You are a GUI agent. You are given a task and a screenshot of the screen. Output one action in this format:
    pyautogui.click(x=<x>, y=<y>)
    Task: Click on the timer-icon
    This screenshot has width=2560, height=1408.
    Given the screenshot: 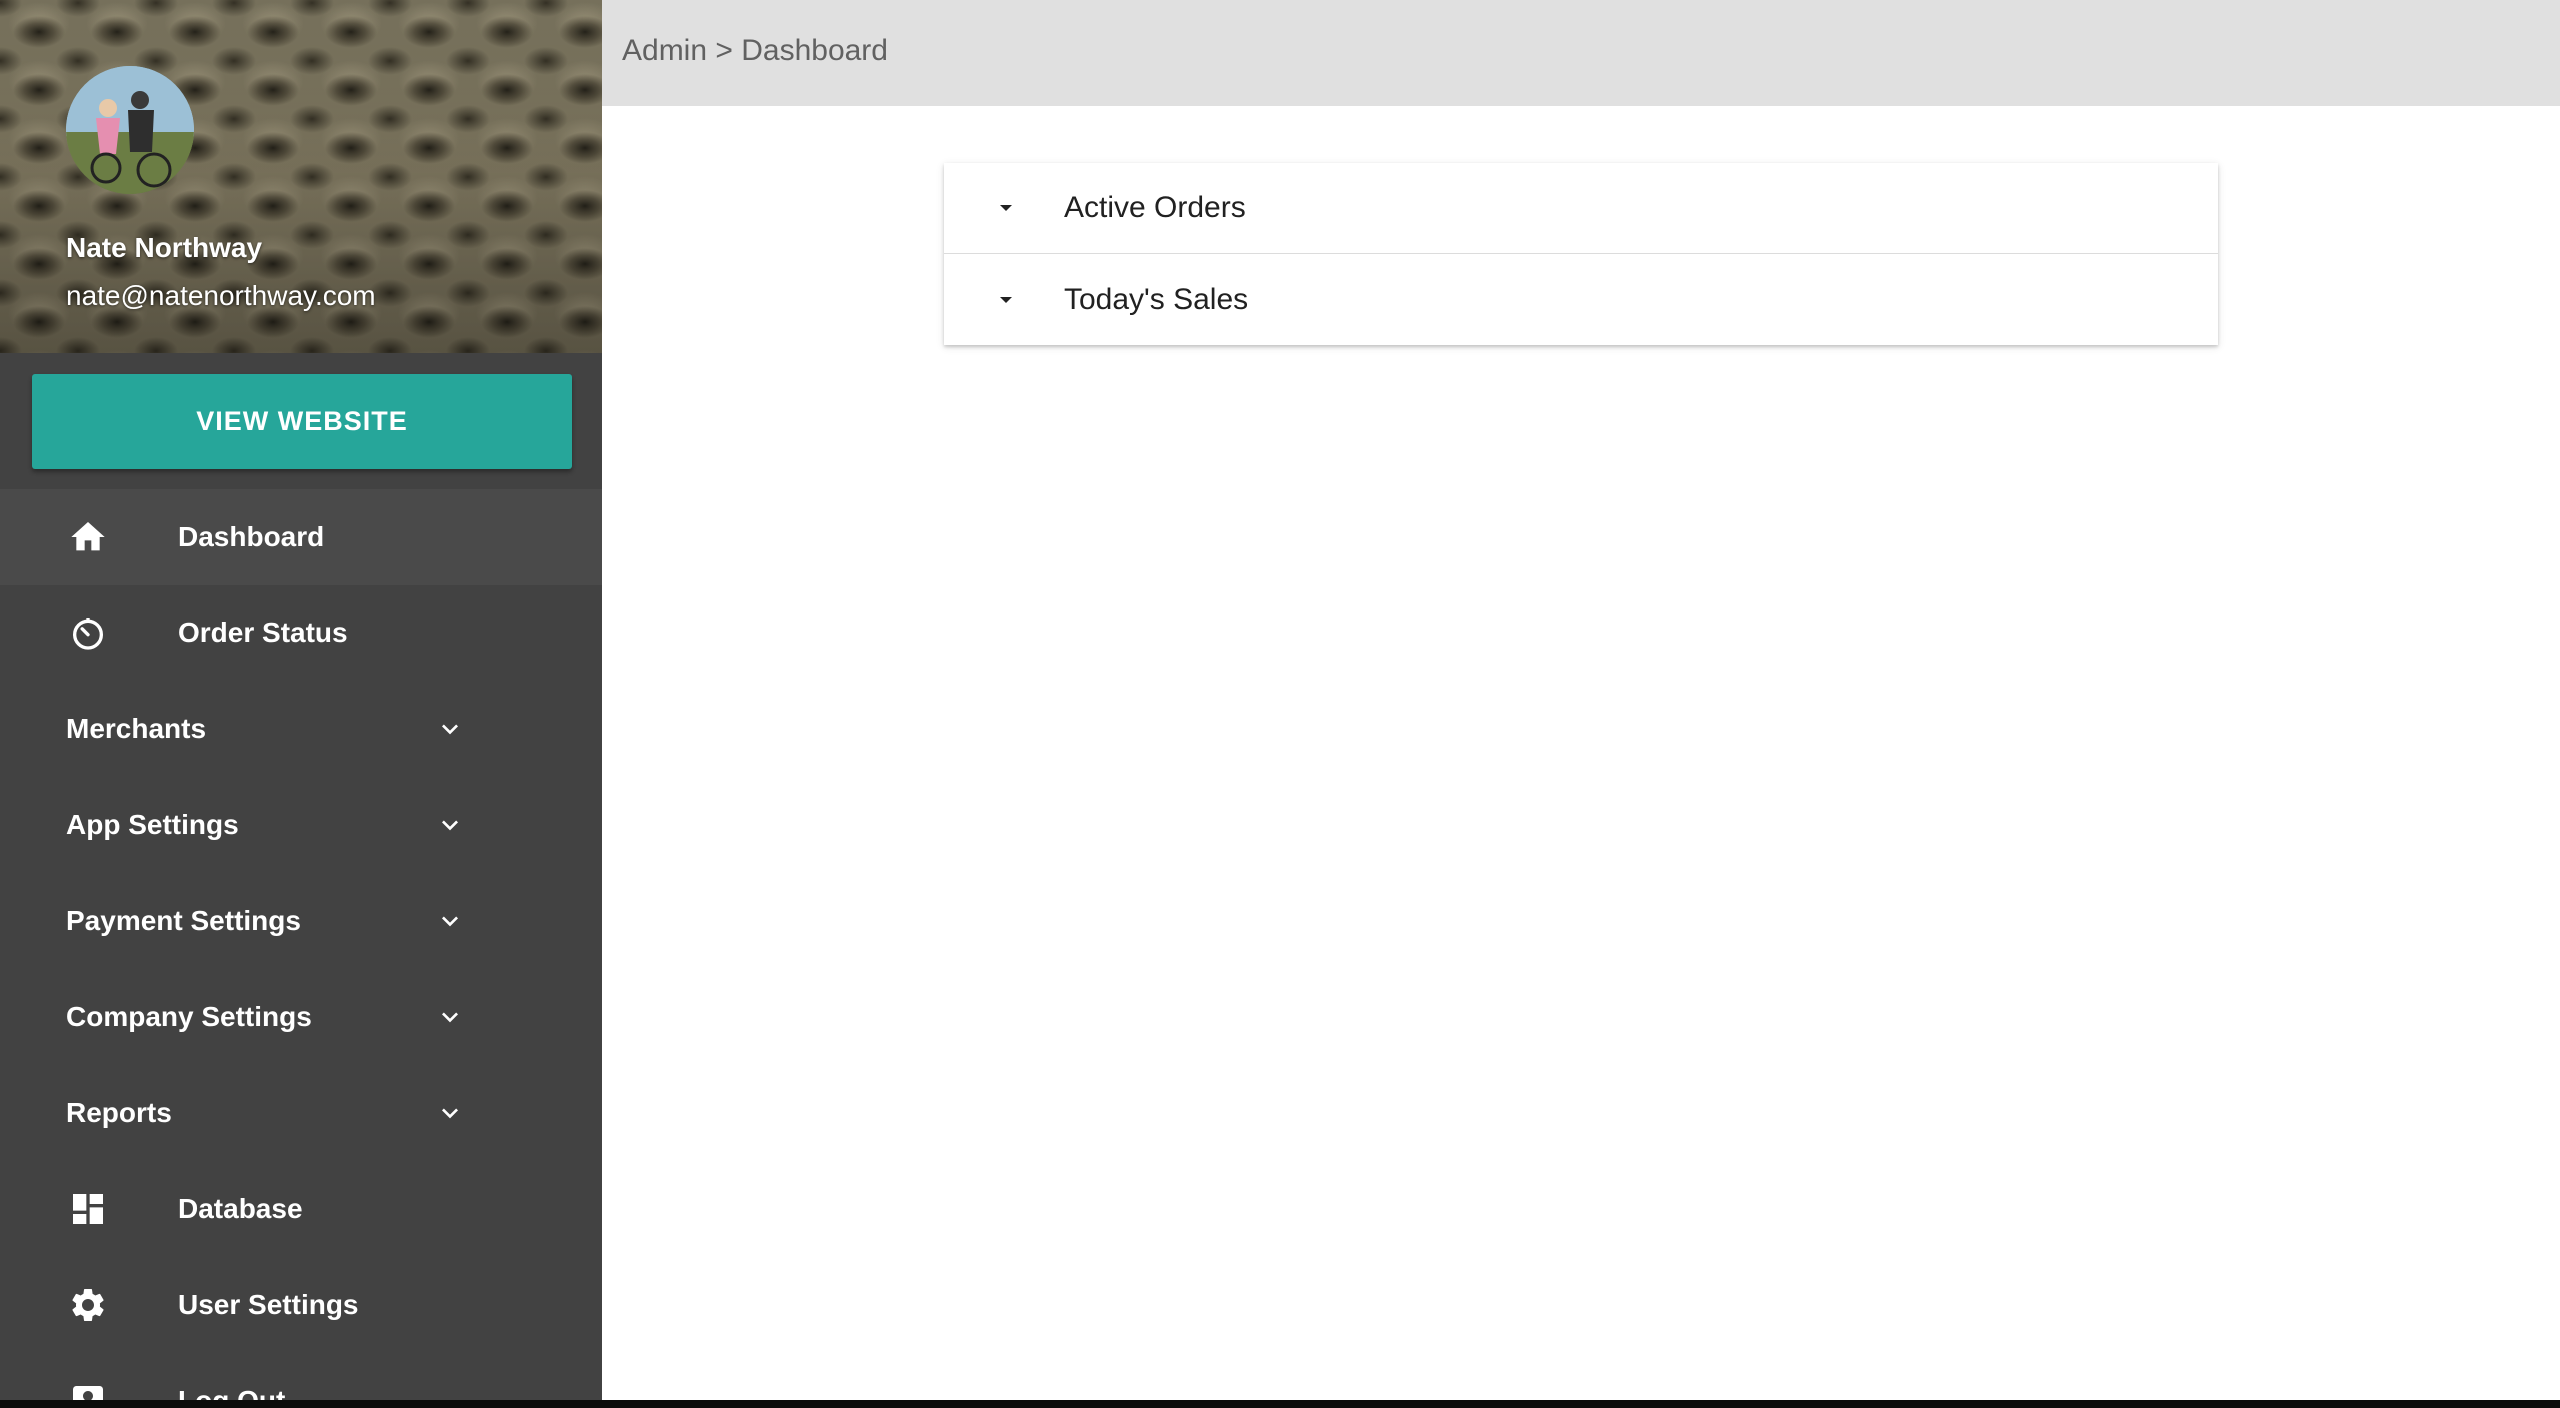 What is the action you would take?
    pyautogui.click(x=88, y=633)
    